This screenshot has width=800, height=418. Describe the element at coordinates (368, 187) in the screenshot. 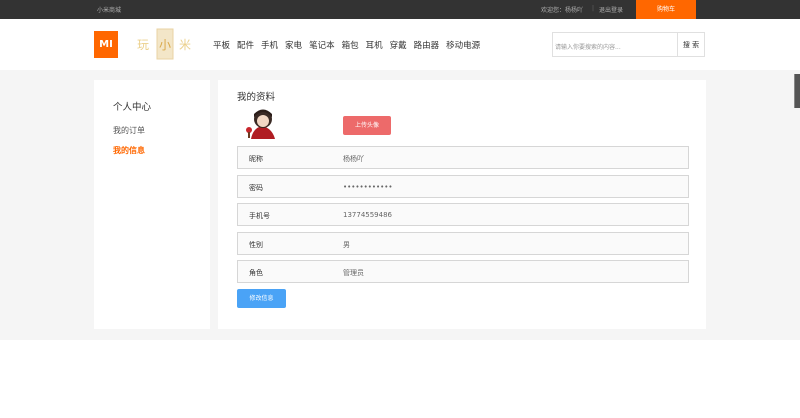

I see `field-value: ••••••••••••` at that location.